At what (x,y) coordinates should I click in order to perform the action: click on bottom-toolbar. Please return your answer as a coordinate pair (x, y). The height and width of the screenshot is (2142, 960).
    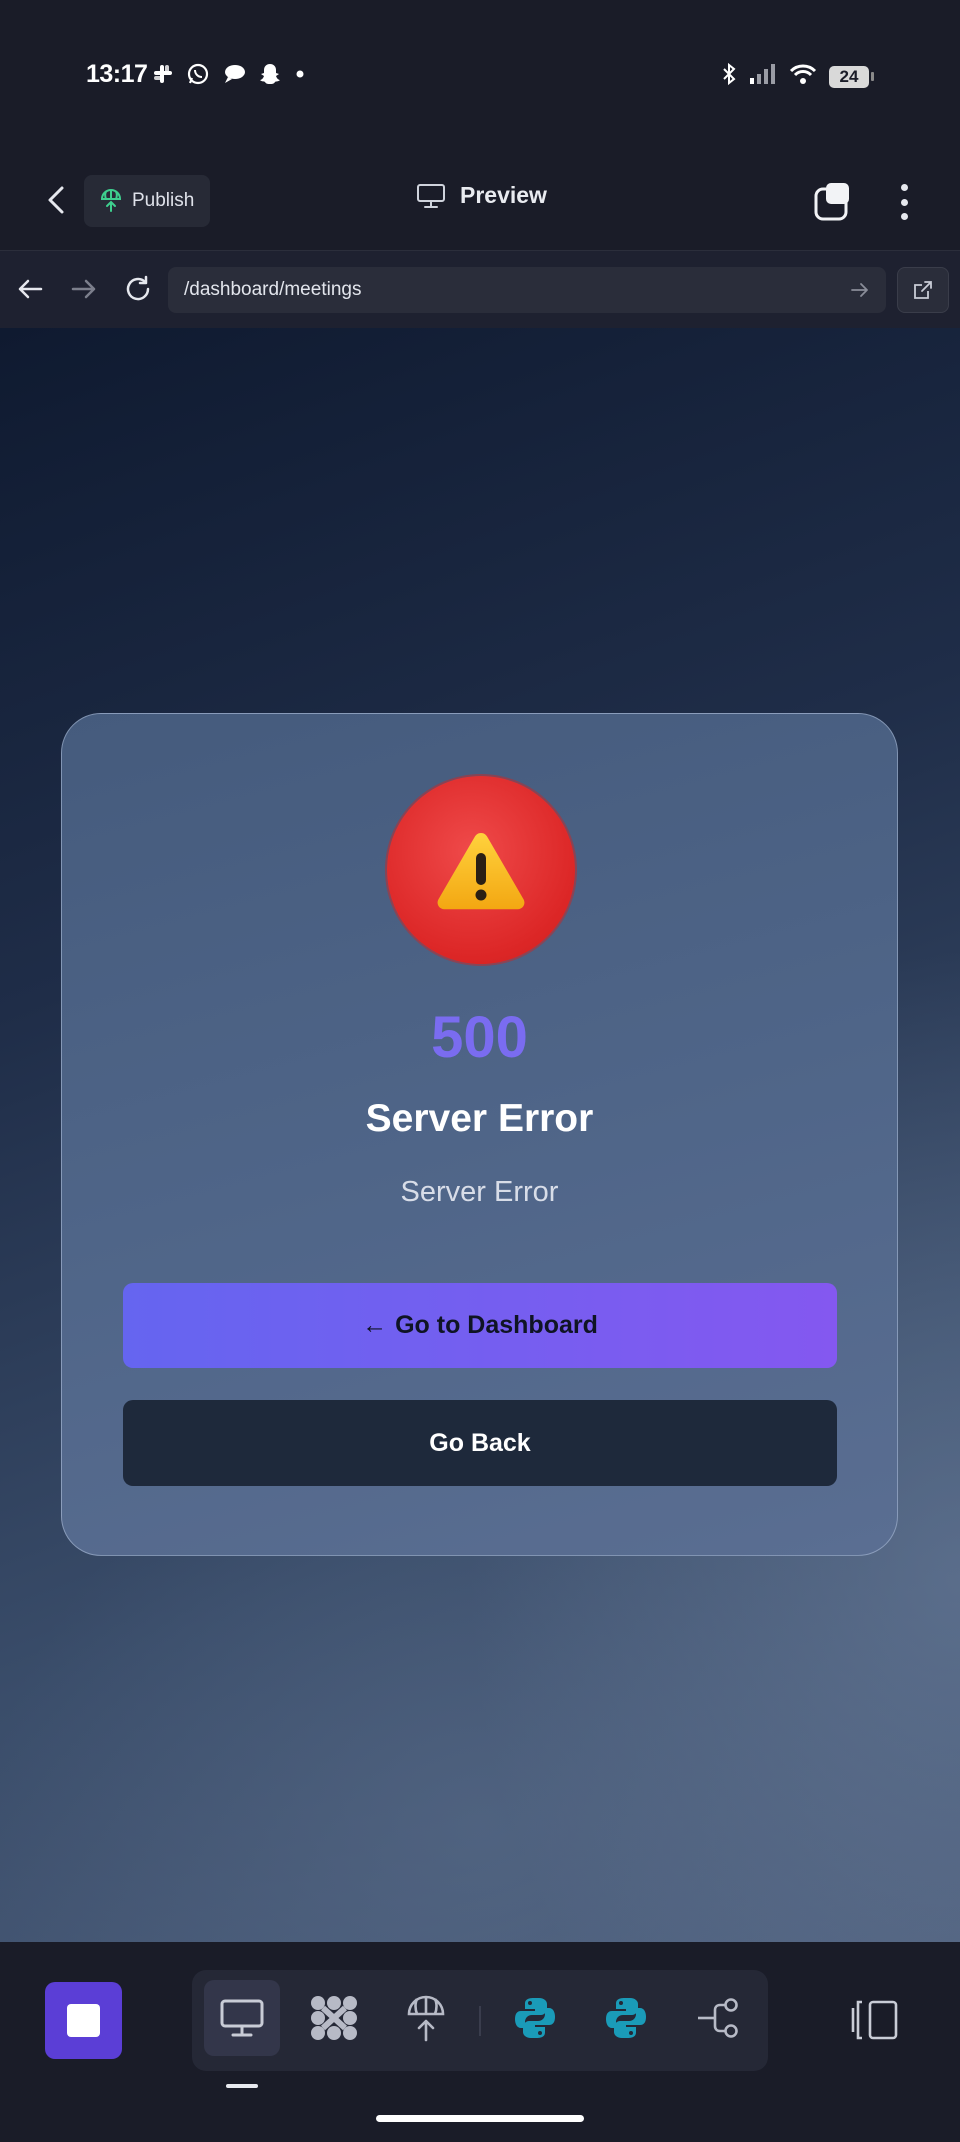
    Looking at the image, I should click on (480, 2042).